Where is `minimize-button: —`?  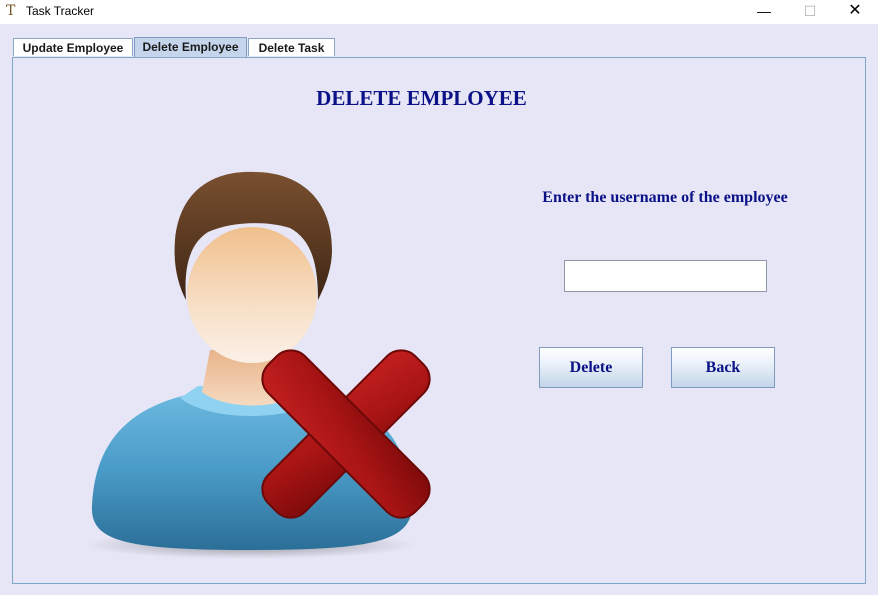
minimize-button: — is located at coordinates (764, 12).